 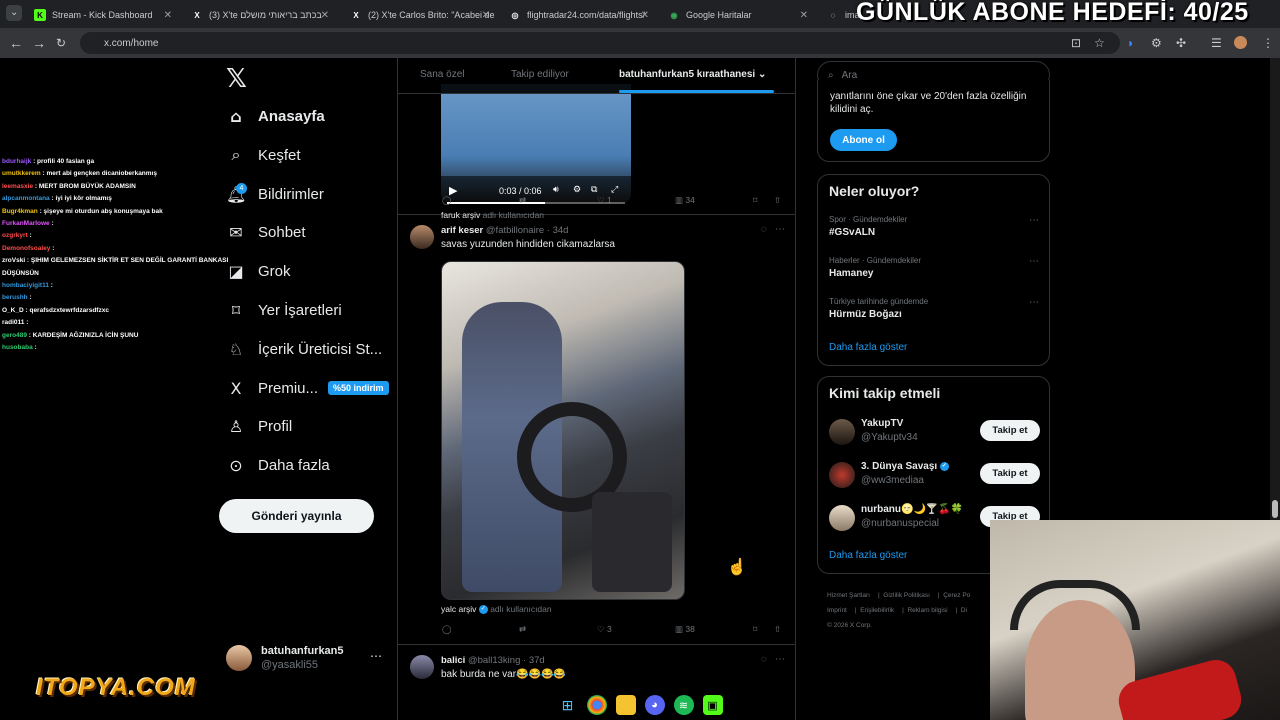 What do you see at coordinates (1240, 42) in the screenshot?
I see `profile-avatar-icon` at bounding box center [1240, 42].